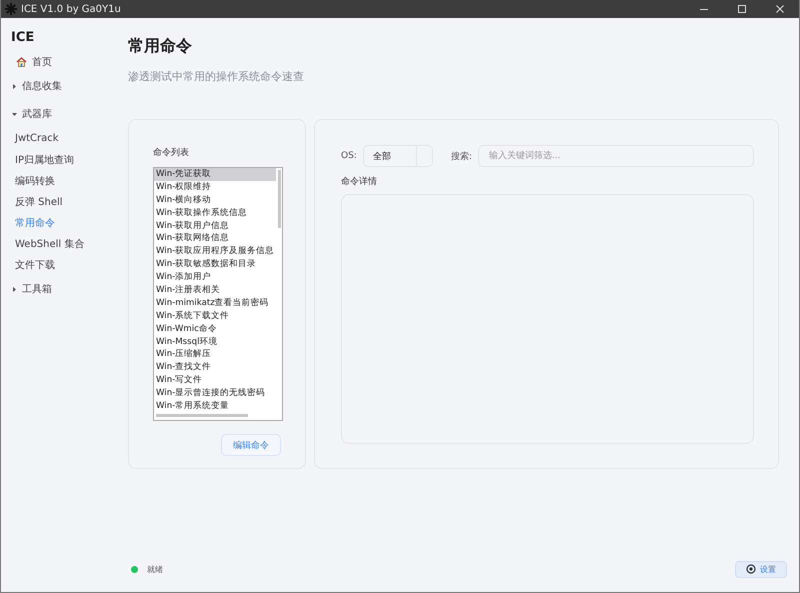  I want to click on caret-down-icon, so click(14, 114).